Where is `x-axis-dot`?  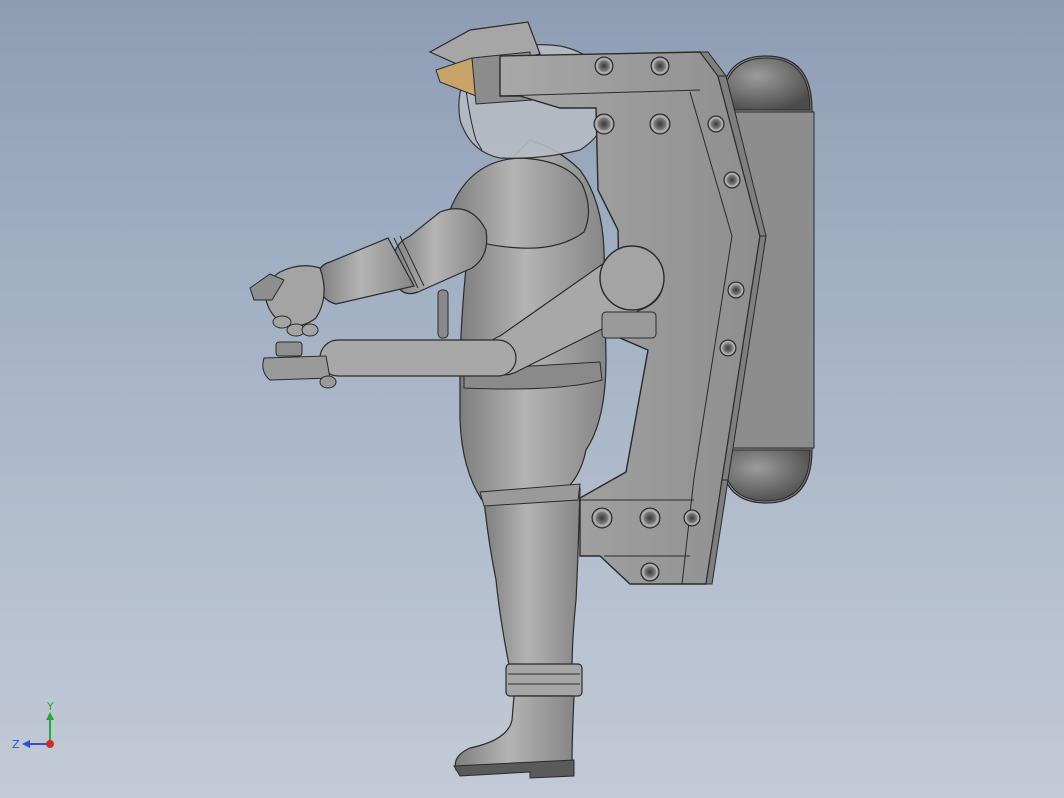 x-axis-dot is located at coordinates (50, 744).